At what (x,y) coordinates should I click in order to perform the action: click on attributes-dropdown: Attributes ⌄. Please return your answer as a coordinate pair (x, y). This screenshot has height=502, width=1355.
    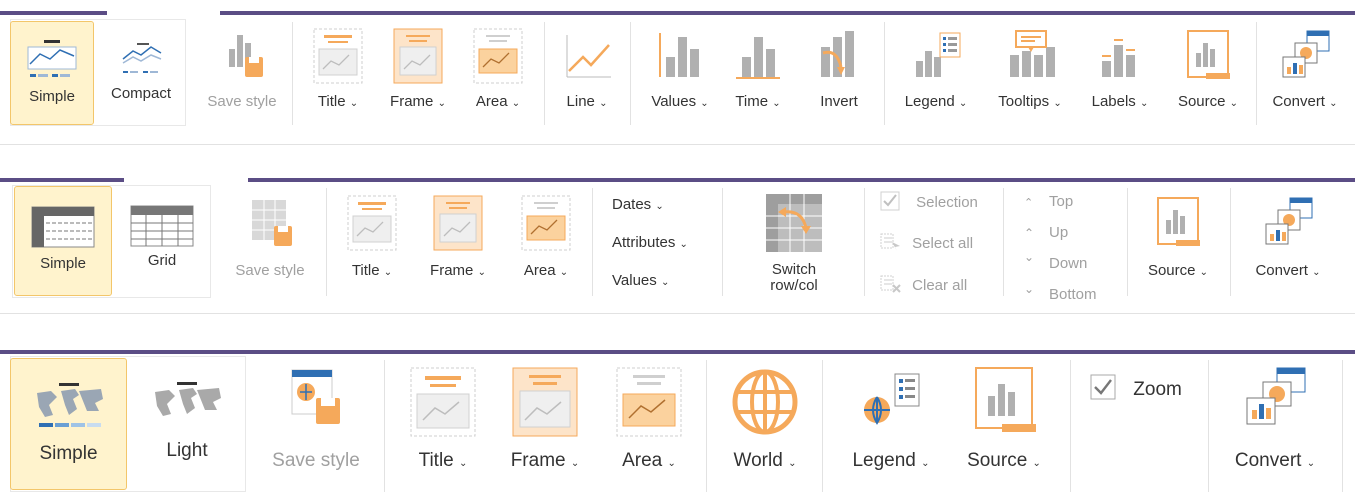
    Looking at the image, I should click on (650, 242).